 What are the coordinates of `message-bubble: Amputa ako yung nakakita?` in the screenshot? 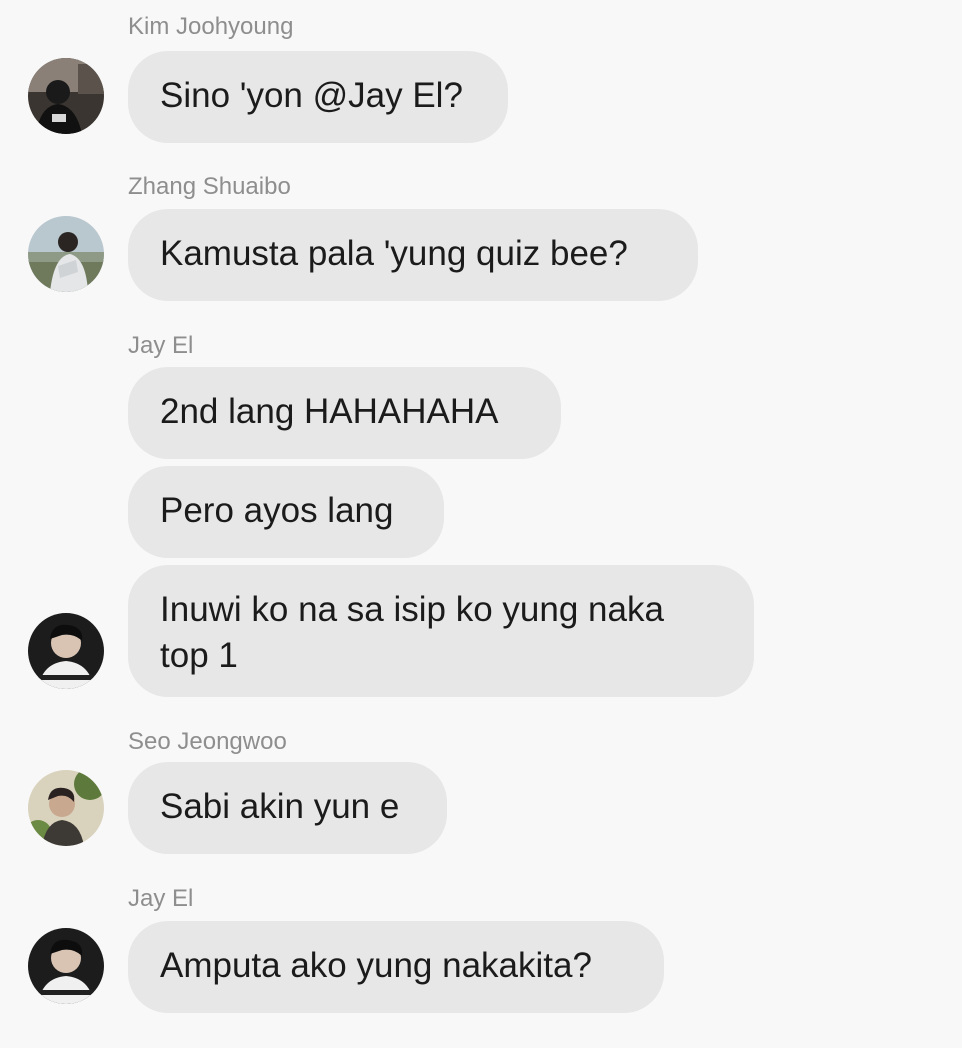 It's located at (396, 967).